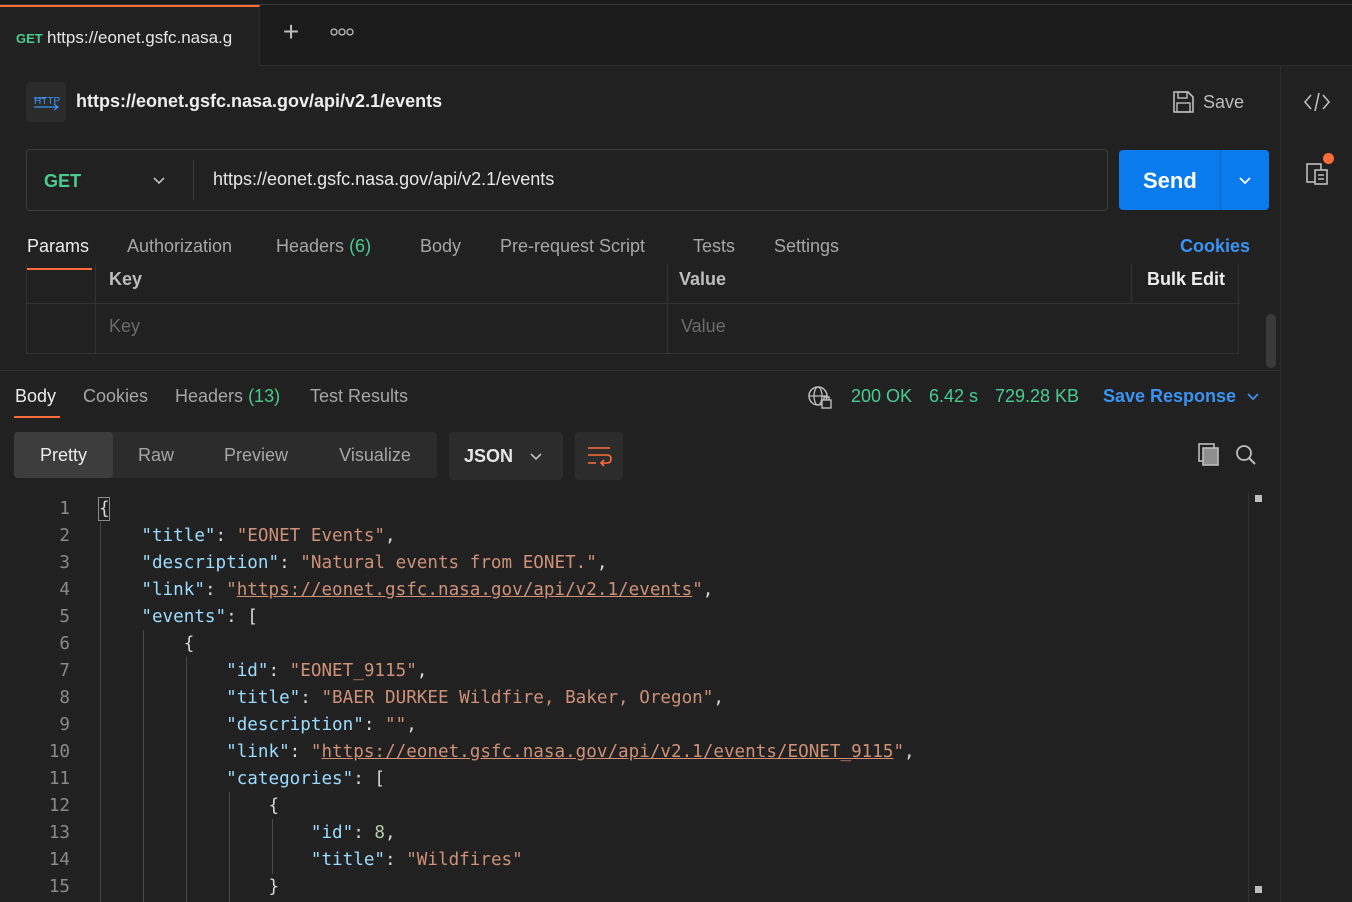 The height and width of the screenshot is (902, 1352). I want to click on copy-icon, so click(1208, 454).